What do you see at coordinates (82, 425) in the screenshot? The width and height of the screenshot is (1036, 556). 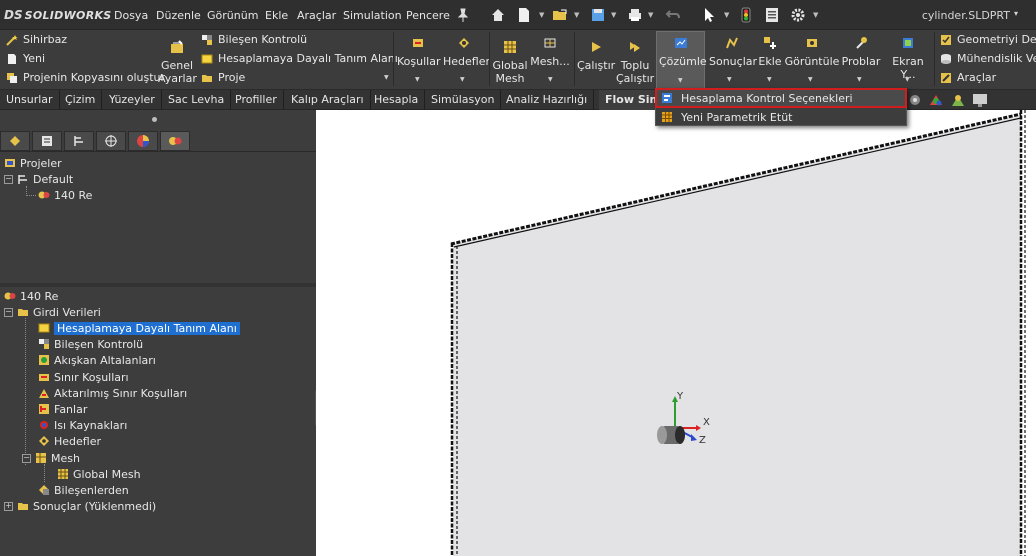 I see `tree-heat-sources: Isı Kaynakları` at bounding box center [82, 425].